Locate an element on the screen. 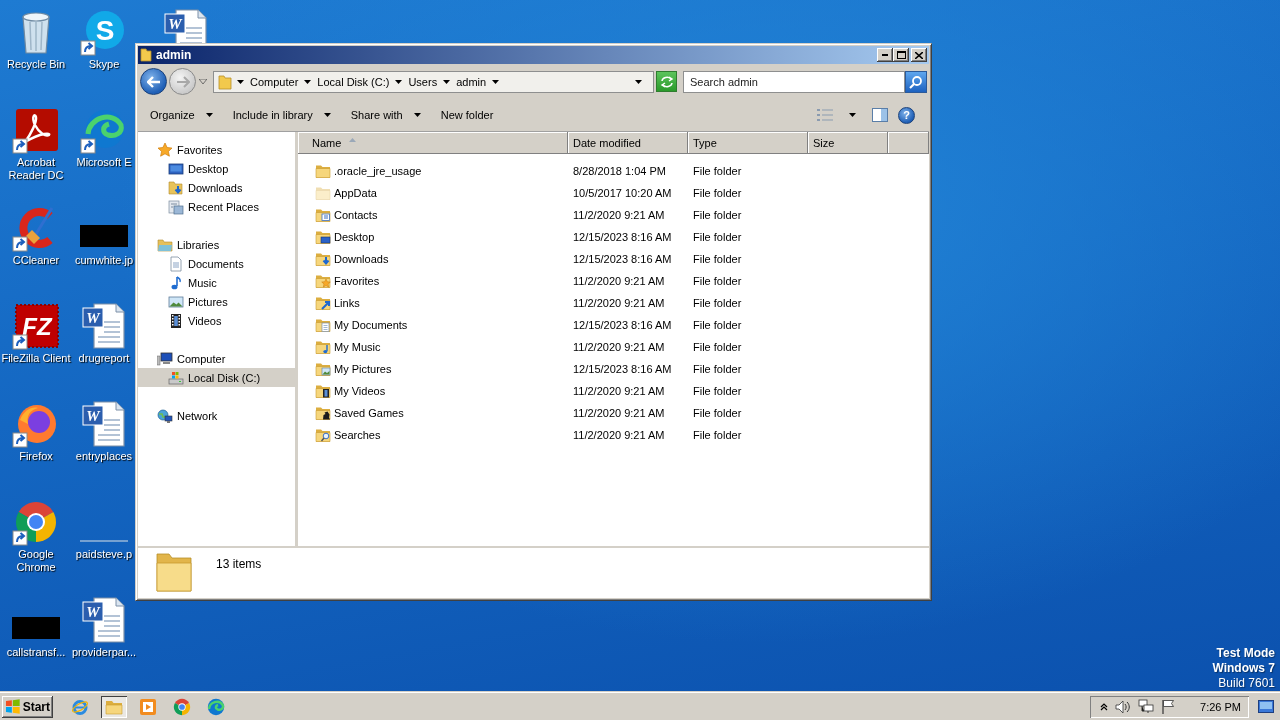  breadcrumb-button: Local Disk (C:) is located at coordinates (353, 81).